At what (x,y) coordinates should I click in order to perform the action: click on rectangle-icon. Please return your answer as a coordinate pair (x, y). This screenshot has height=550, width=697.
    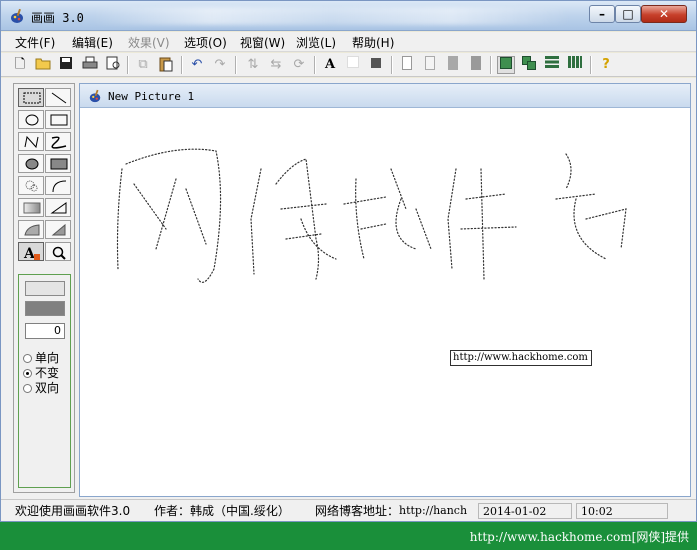
    Looking at the image, I should click on (58, 119).